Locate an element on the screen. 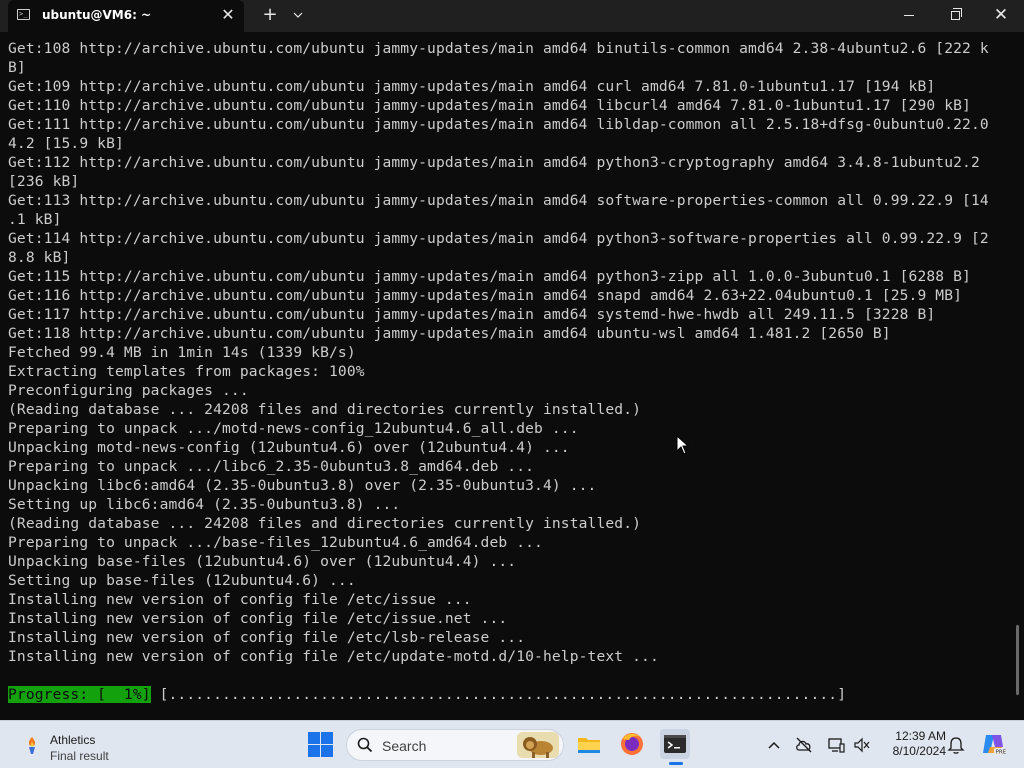  restore-icon is located at coordinates (956, 13).